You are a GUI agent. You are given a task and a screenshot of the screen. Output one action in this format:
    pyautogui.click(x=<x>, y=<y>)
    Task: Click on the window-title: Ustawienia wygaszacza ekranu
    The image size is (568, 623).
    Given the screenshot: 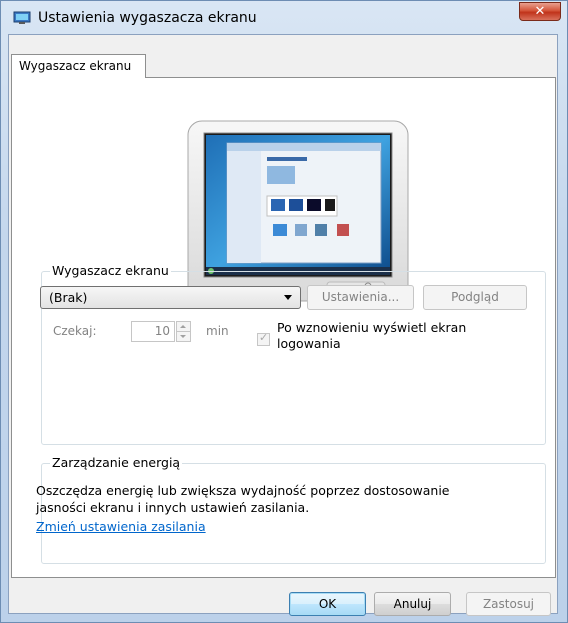 What is the action you would take?
    pyautogui.click(x=147, y=18)
    